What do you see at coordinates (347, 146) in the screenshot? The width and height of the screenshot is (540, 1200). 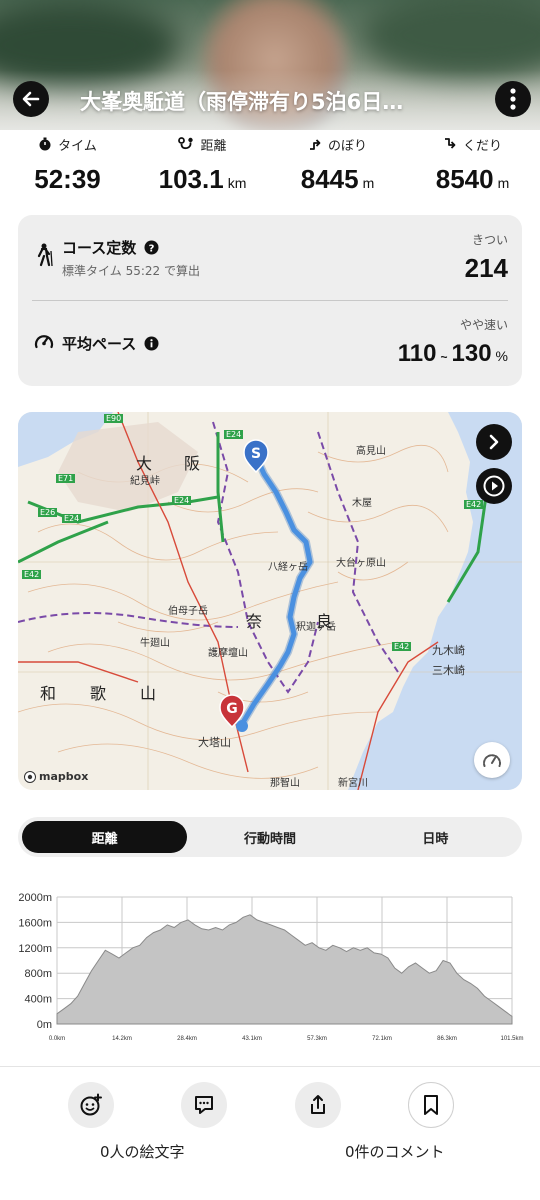 I see `stat-ascent-label: のぼり` at bounding box center [347, 146].